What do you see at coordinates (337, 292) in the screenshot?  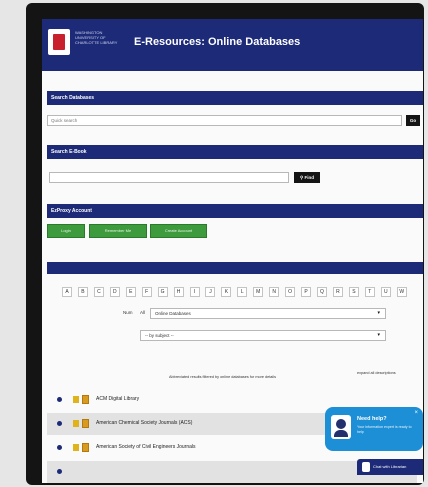 I see `letter-r: R` at bounding box center [337, 292].